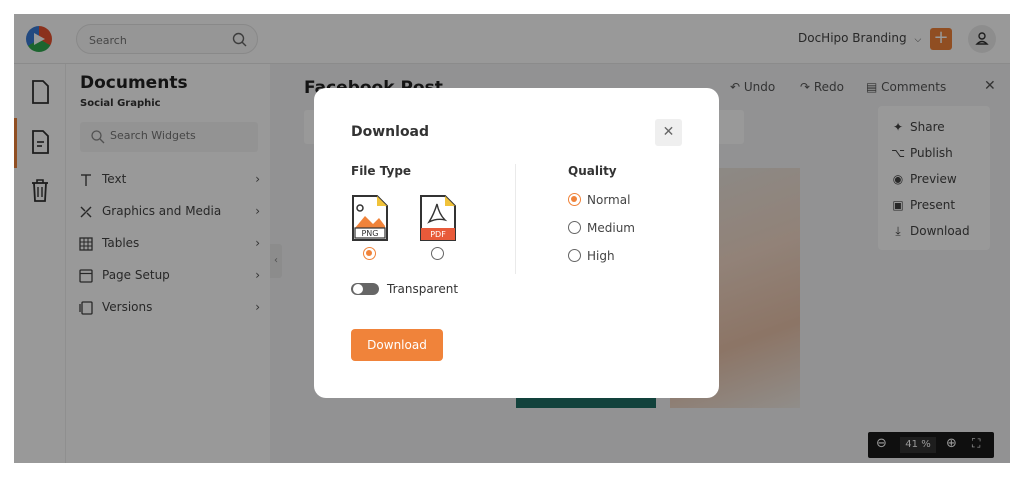 The height and width of the screenshot is (477, 1024). What do you see at coordinates (592, 171) in the screenshot?
I see `quality-label: Quality` at bounding box center [592, 171].